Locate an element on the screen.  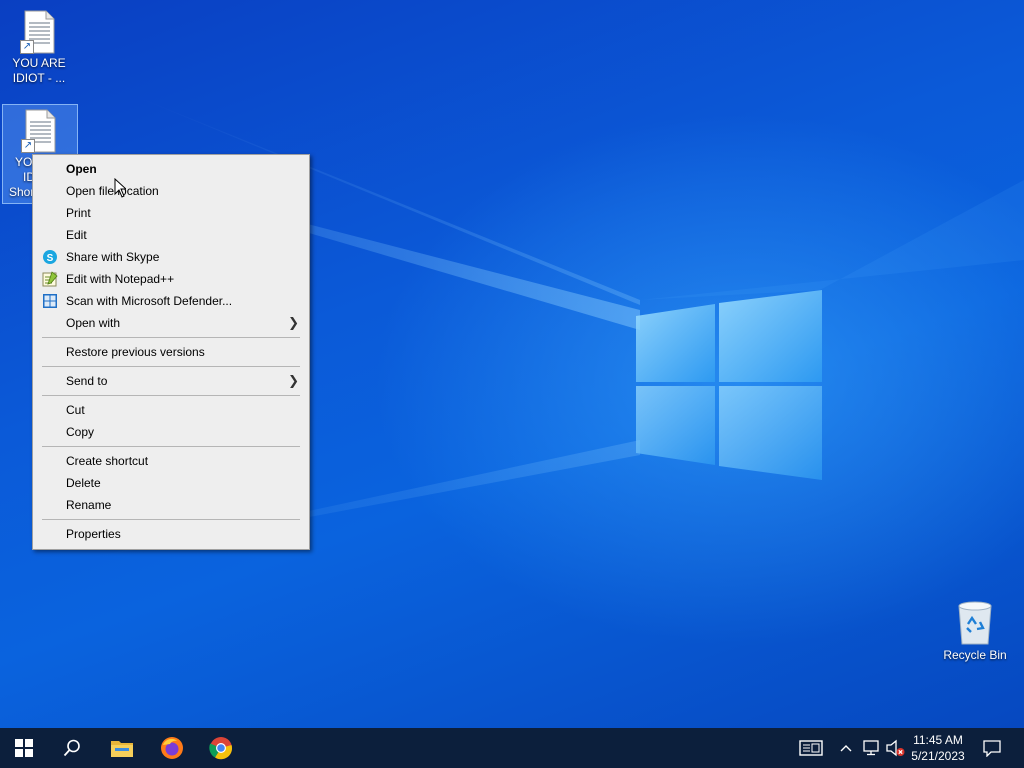
chevron-up-icon is located at coordinates (846, 748).